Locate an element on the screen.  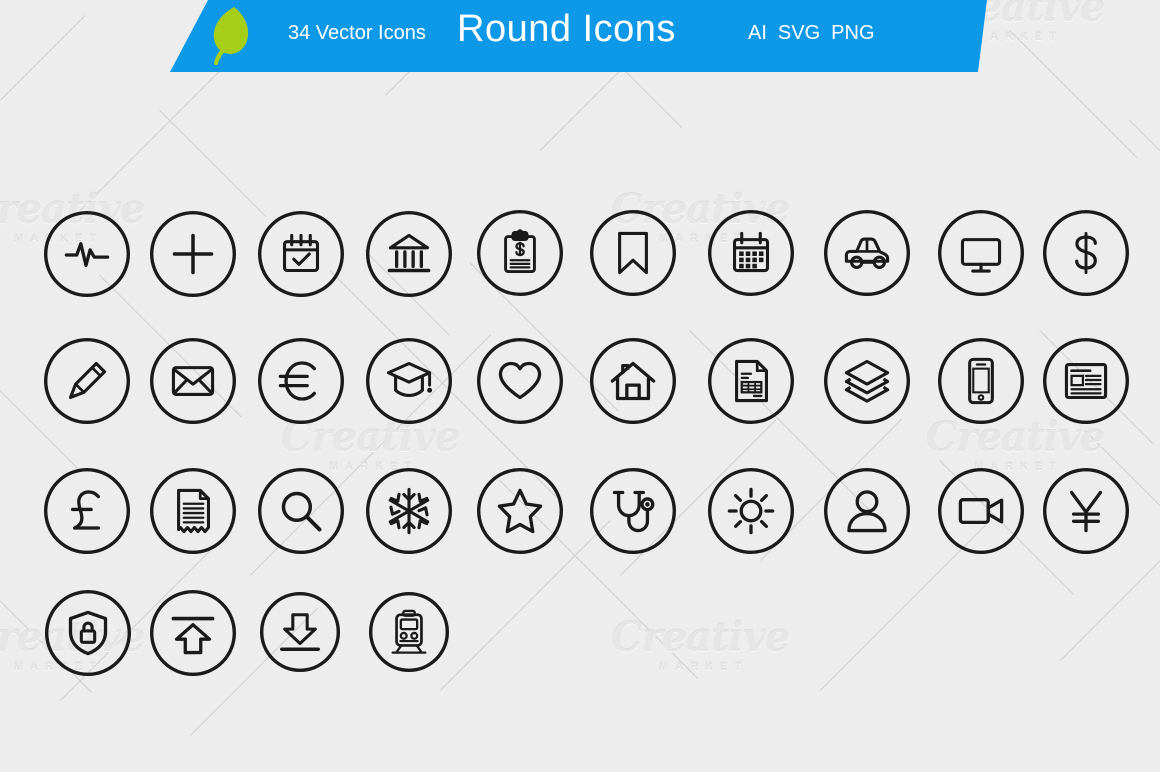
icon-tile-sun: Sun is located at coordinates (751, 511).